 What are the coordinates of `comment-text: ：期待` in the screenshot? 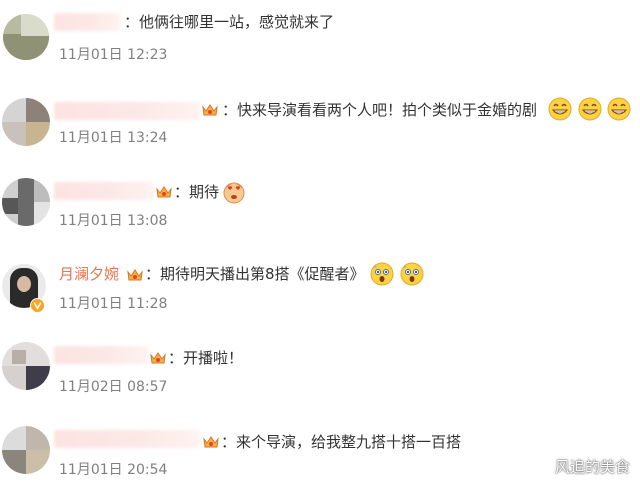 It's located at (197, 192).